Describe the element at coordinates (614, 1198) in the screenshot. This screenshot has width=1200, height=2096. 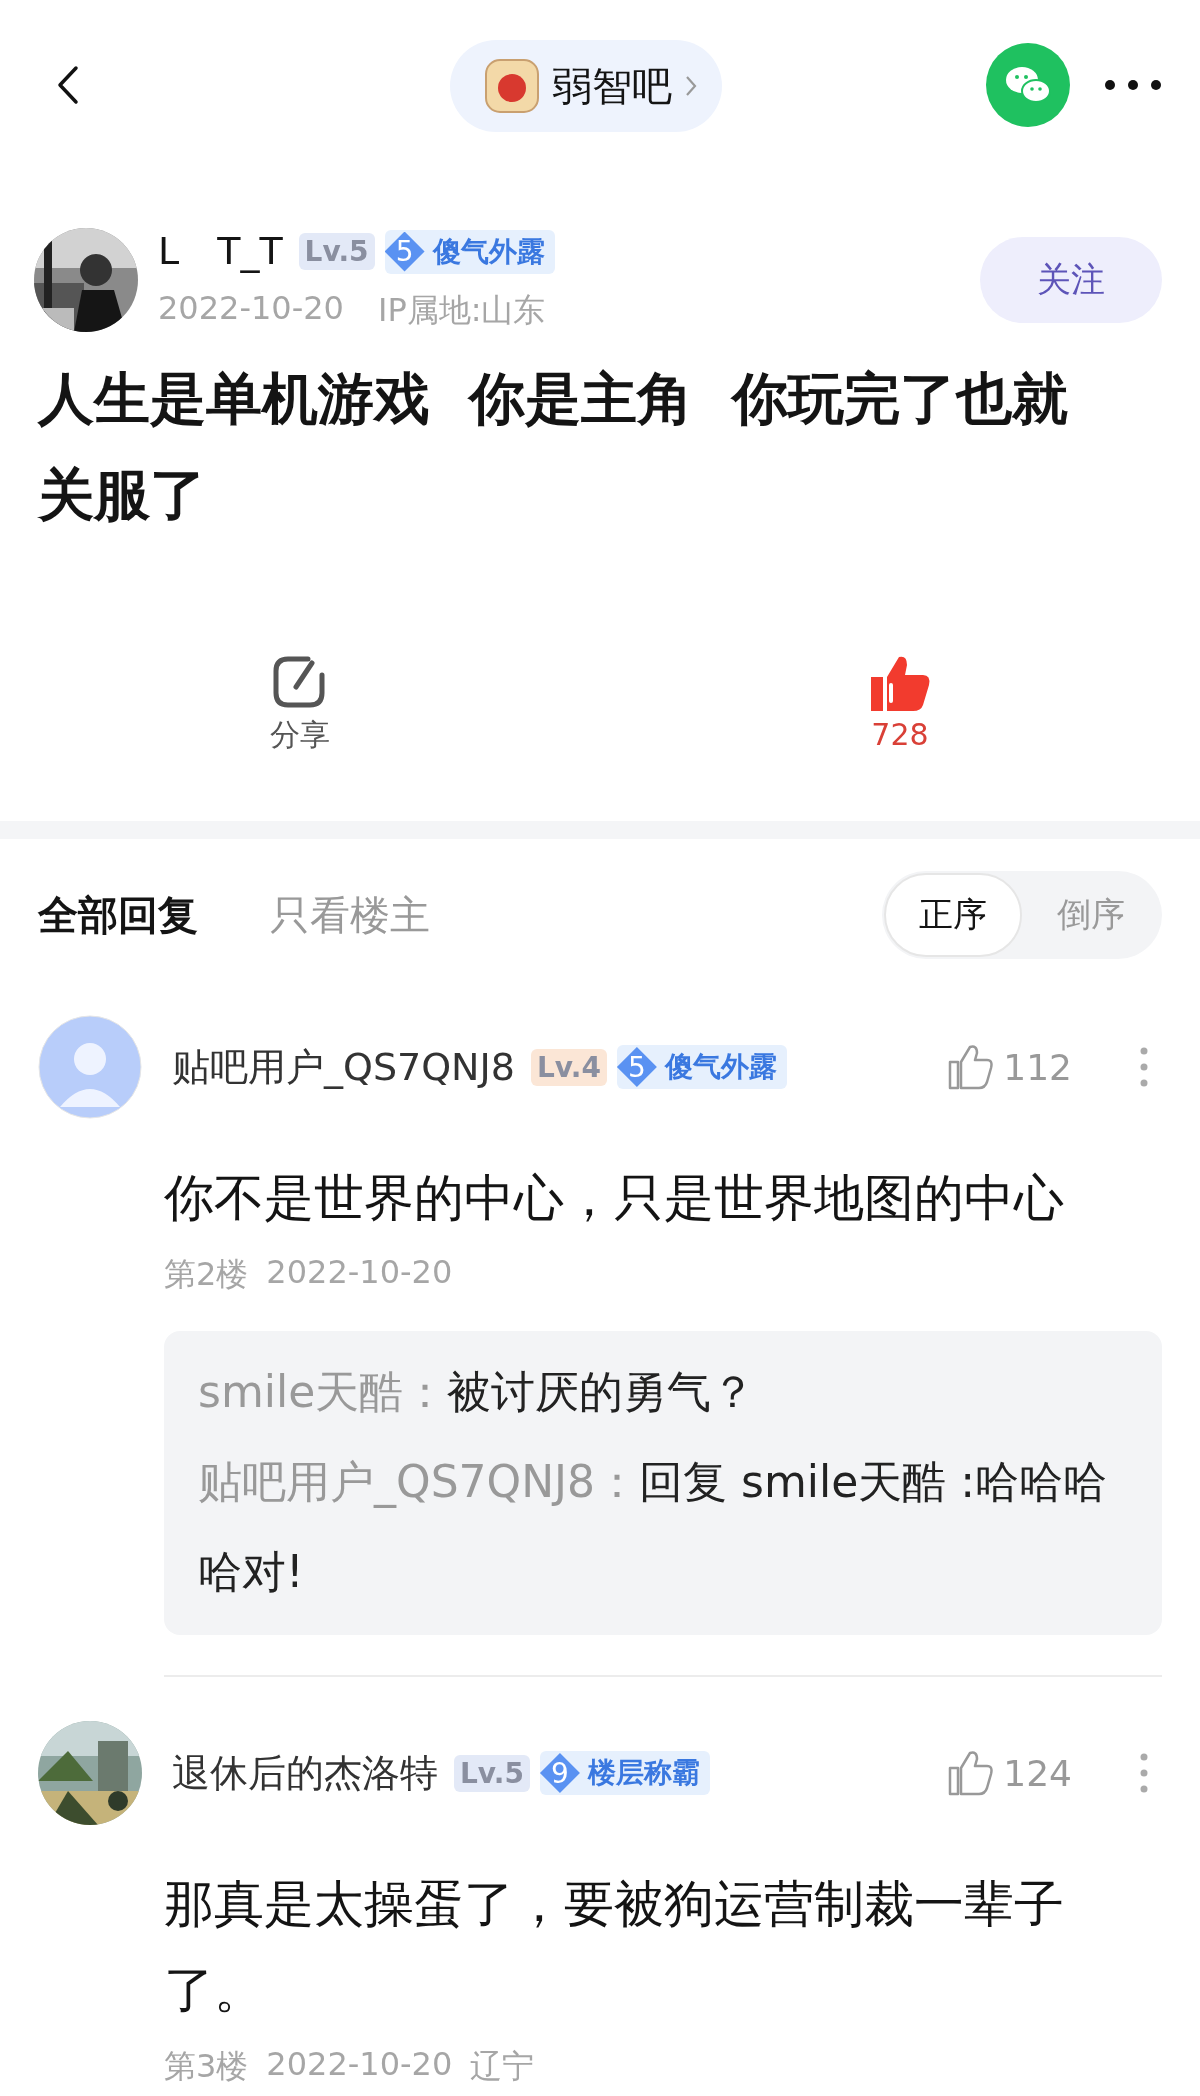
I see `comment-text: 你不是世界的中心，只是世界地图的中心` at that location.